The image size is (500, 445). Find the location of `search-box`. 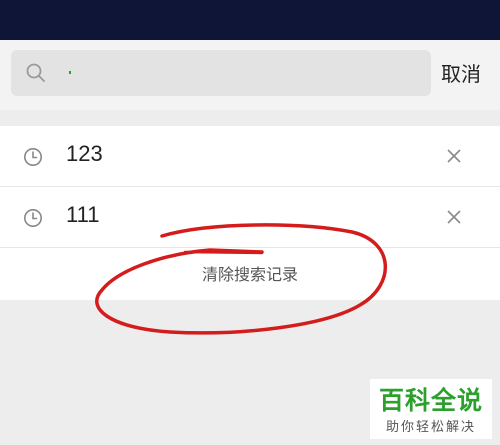

search-box is located at coordinates (221, 73).